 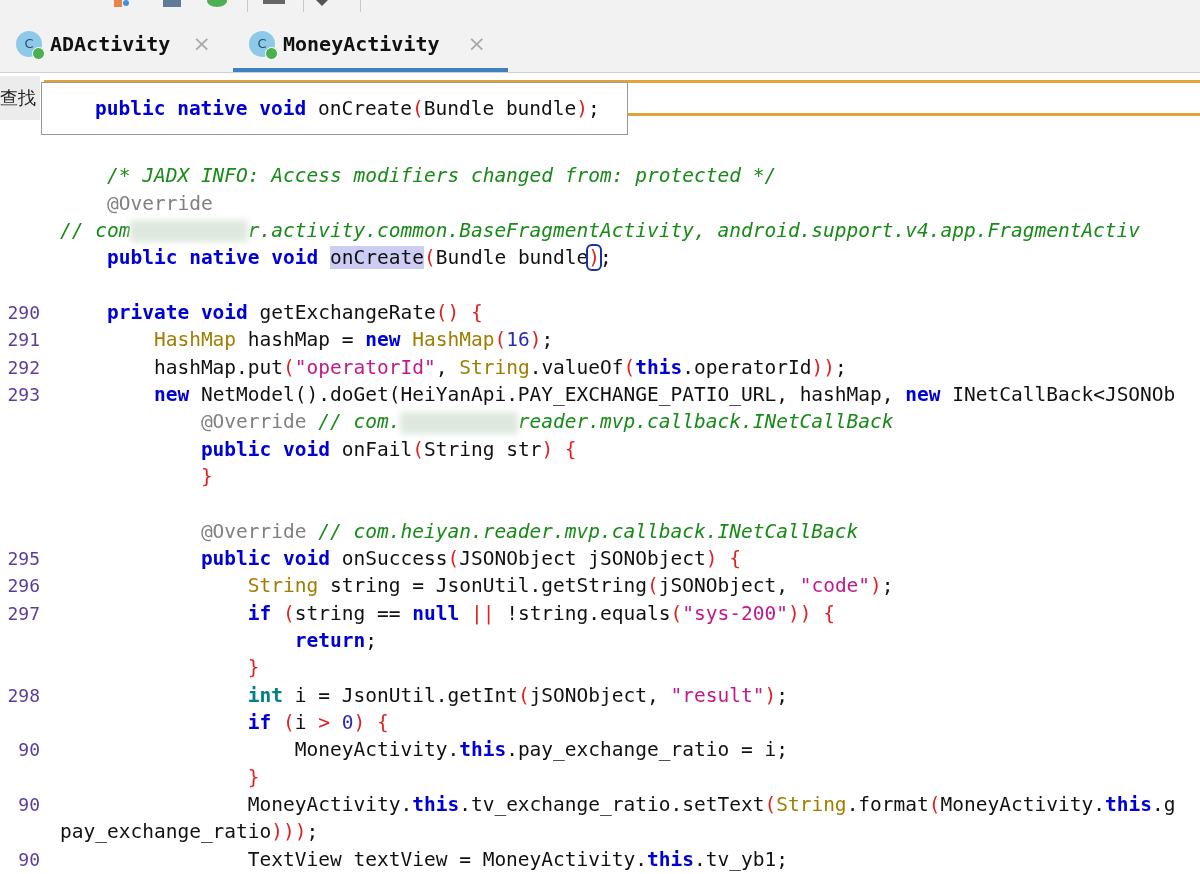 What do you see at coordinates (358, 258) in the screenshot?
I see `code-line: public native void onCreate(Bundle bundle);` at bounding box center [358, 258].